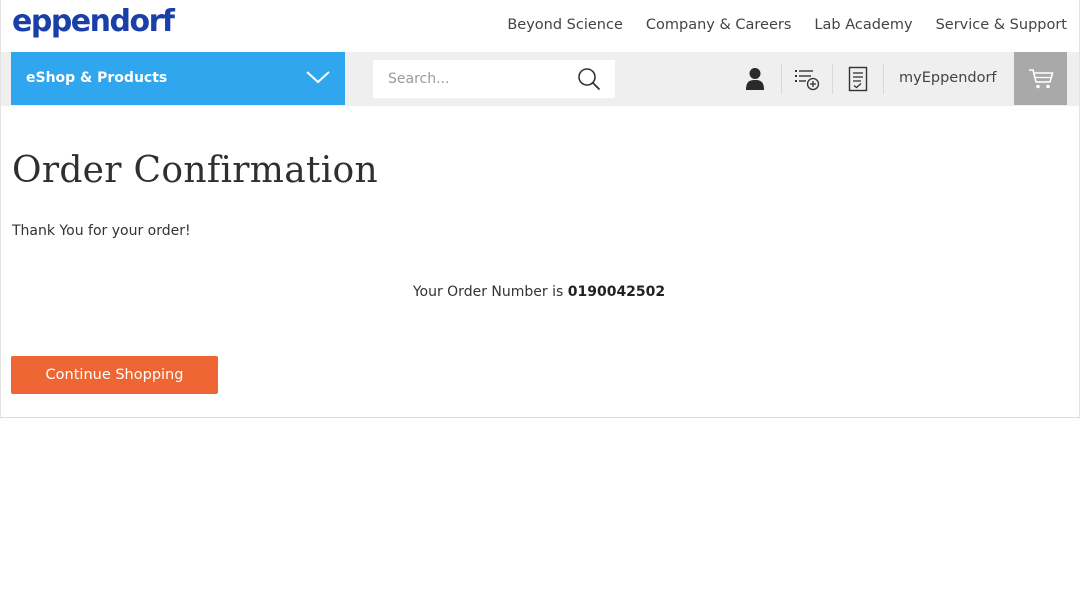  Describe the element at coordinates (97, 78) in the screenshot. I see `eshop-label: eShop & Products` at that location.